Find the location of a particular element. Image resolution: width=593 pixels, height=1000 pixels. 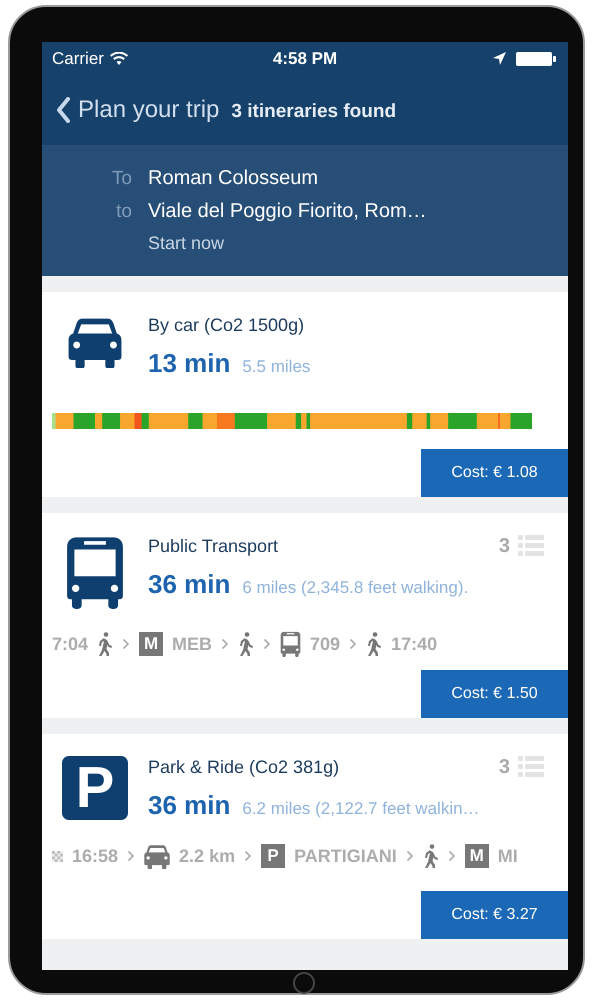

departure-time: Start now is located at coordinates (186, 243).